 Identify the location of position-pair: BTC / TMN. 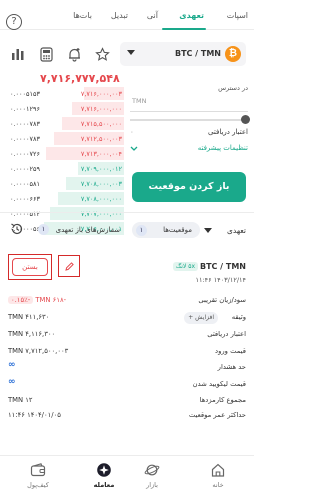
(222, 266).